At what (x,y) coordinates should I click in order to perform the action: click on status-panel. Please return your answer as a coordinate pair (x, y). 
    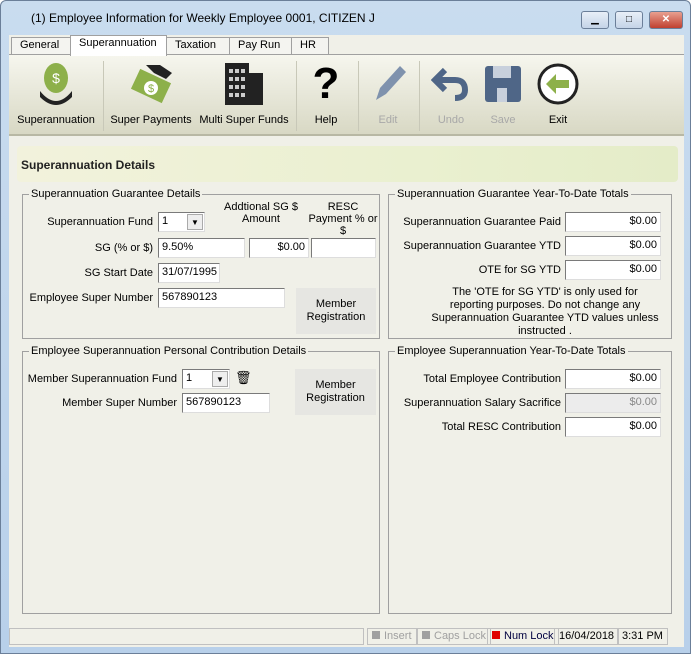
    Looking at the image, I should click on (186, 636).